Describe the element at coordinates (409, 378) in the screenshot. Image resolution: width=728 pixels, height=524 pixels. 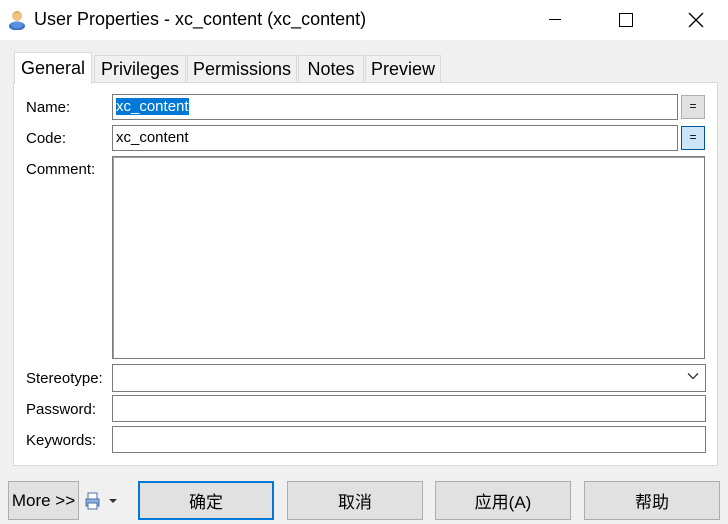
I see `stereotype-select` at that location.